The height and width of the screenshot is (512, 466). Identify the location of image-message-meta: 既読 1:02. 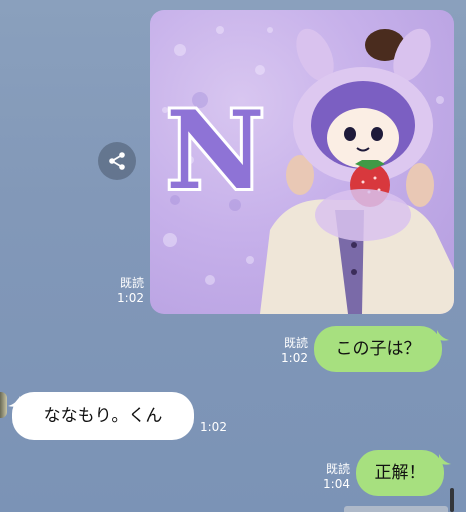
(126, 291).